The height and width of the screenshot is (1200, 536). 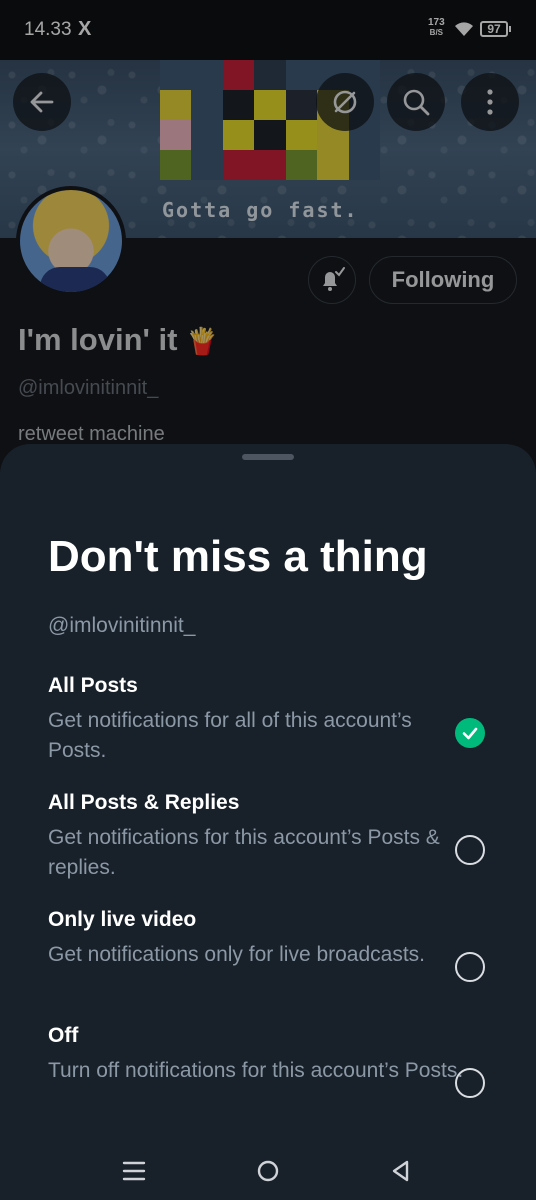 I want to click on more-vertical-icon, so click(x=490, y=102).